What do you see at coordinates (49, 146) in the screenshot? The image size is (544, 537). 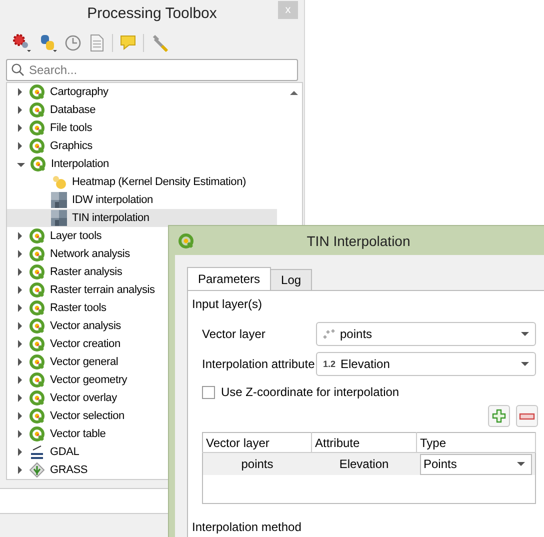 I see `tree-item: Graphics` at bounding box center [49, 146].